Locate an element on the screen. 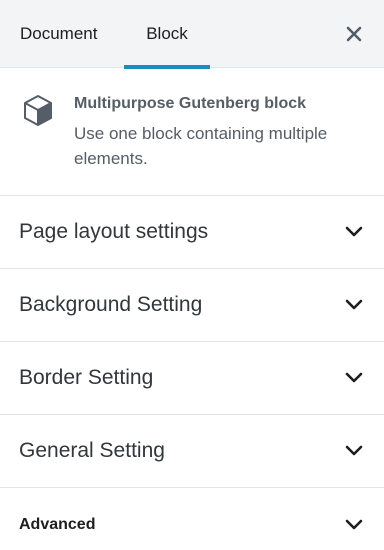 This screenshot has height=550, width=384. panel-background-setting: Background Setting is located at coordinates (192, 305).